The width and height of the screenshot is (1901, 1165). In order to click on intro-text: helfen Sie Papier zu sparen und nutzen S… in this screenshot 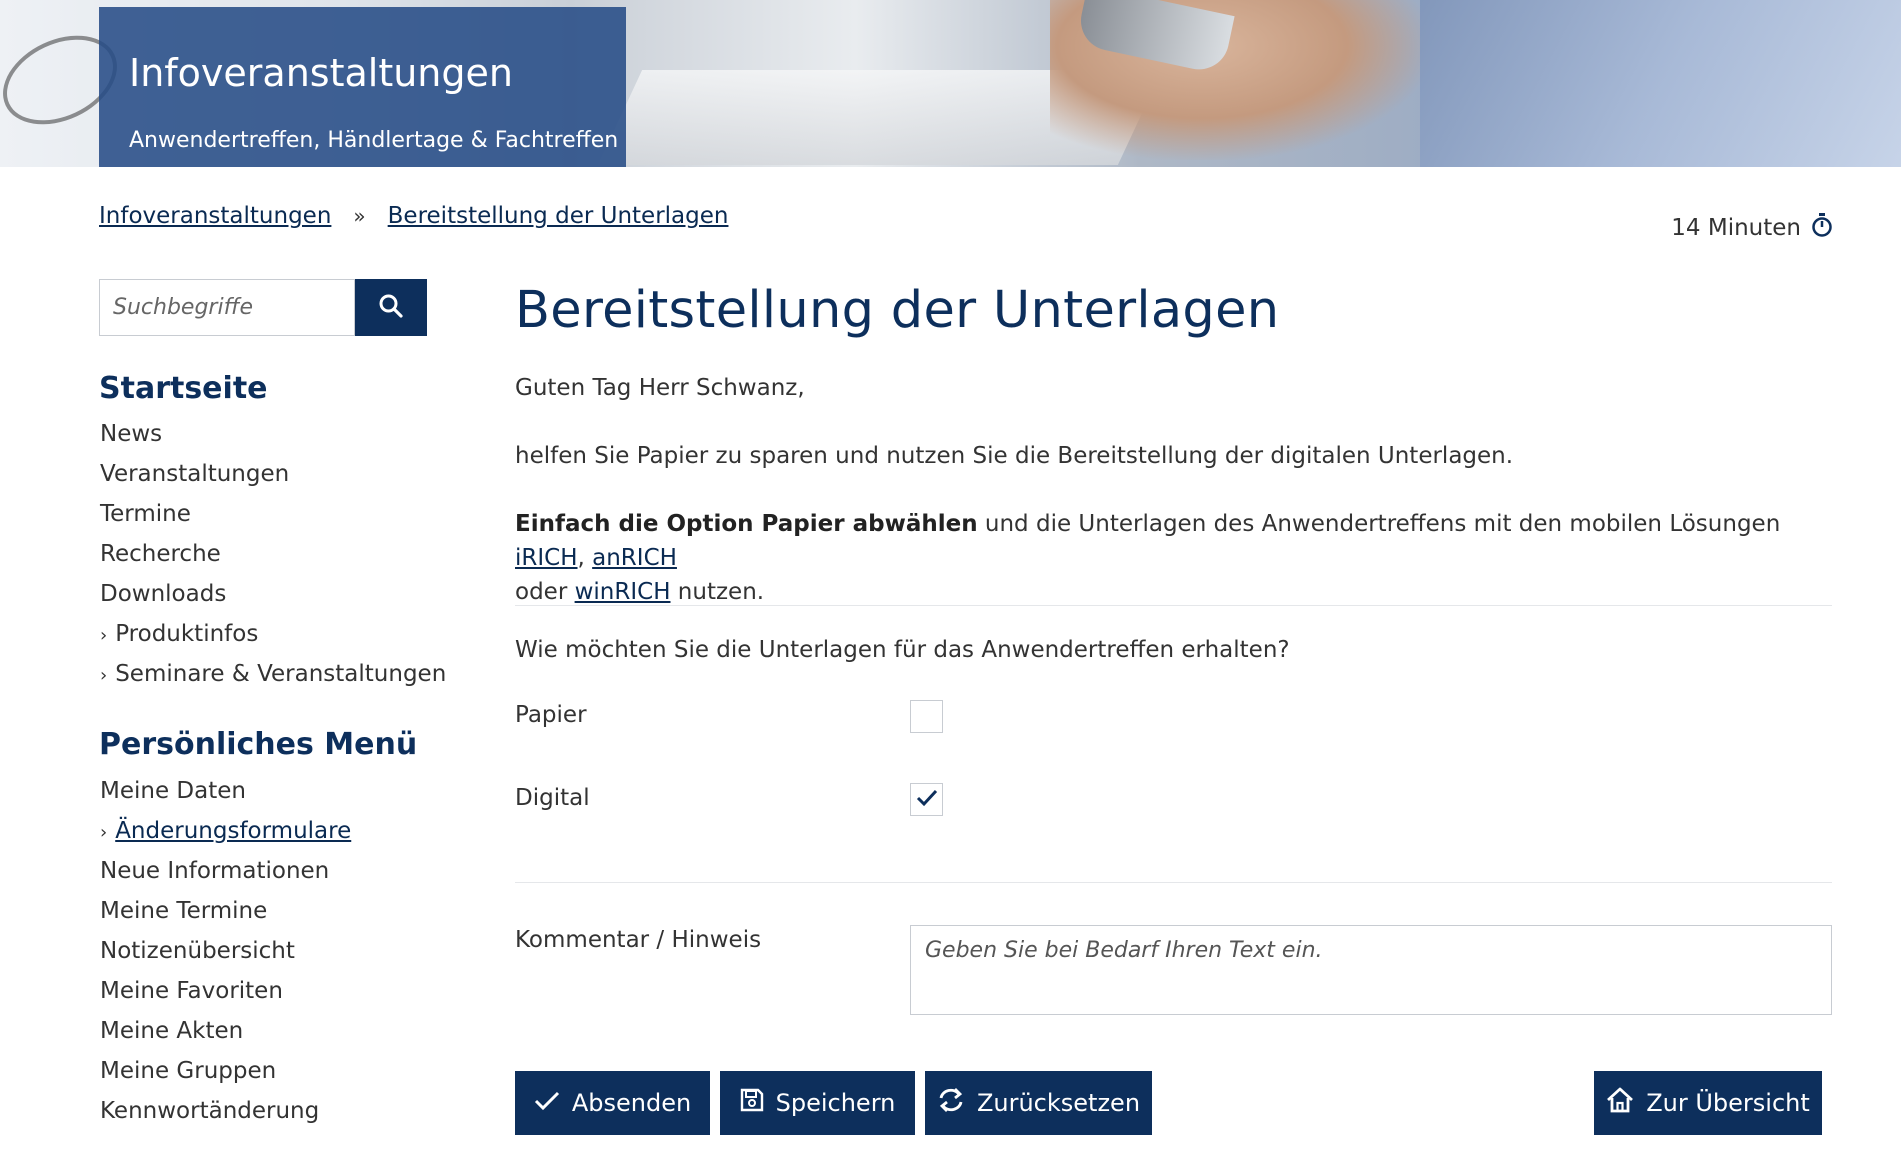, I will do `click(1014, 456)`.